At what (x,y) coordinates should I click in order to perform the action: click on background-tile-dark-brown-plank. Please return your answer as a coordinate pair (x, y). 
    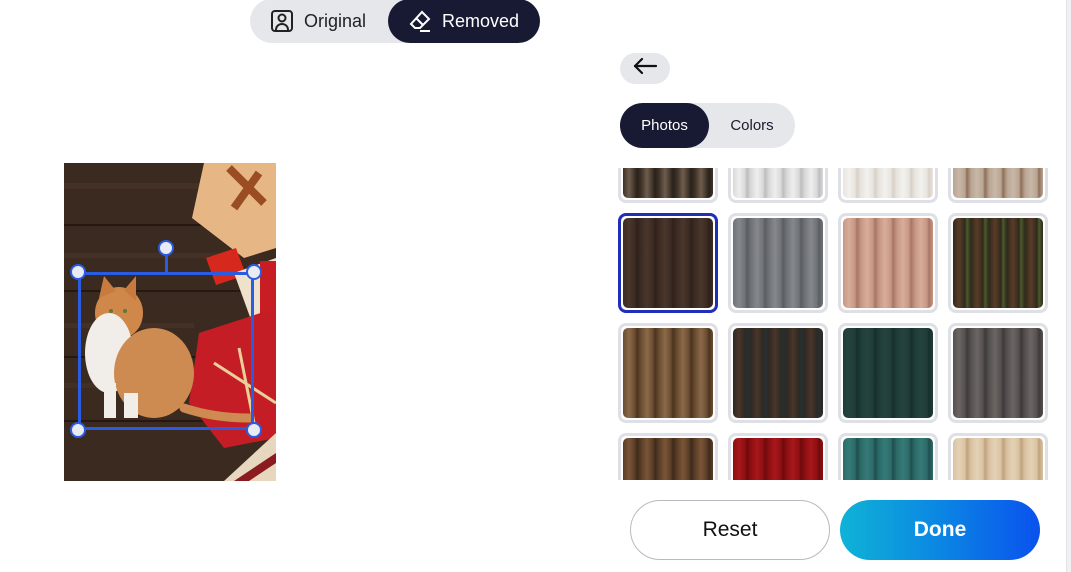
    Looking at the image, I should click on (668, 456).